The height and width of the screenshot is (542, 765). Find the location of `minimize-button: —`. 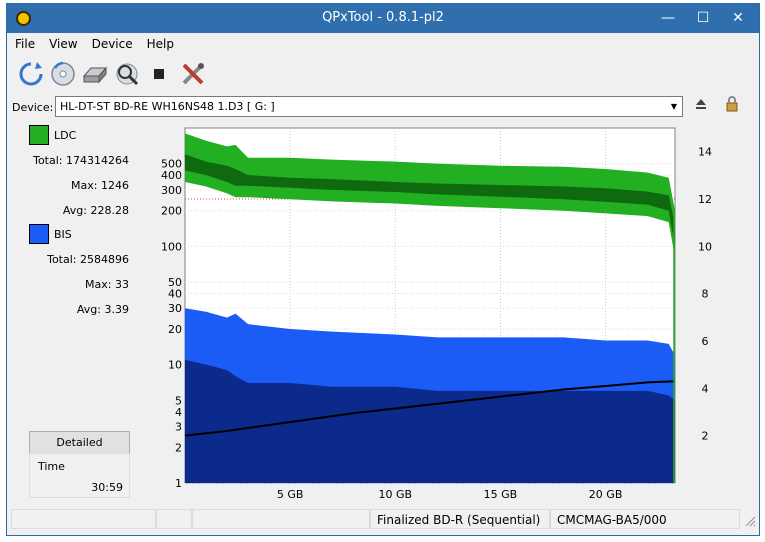

minimize-button: — is located at coordinates (668, 18).